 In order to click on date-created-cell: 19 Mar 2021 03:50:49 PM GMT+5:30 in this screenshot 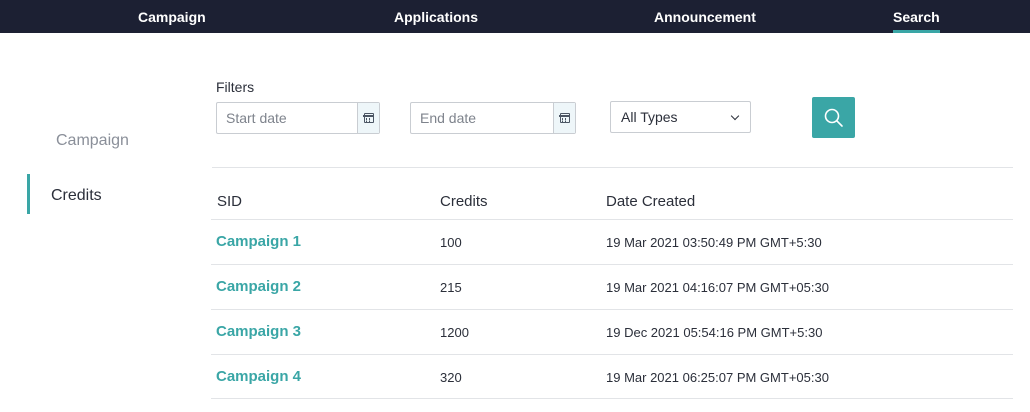, I will do `click(714, 242)`.